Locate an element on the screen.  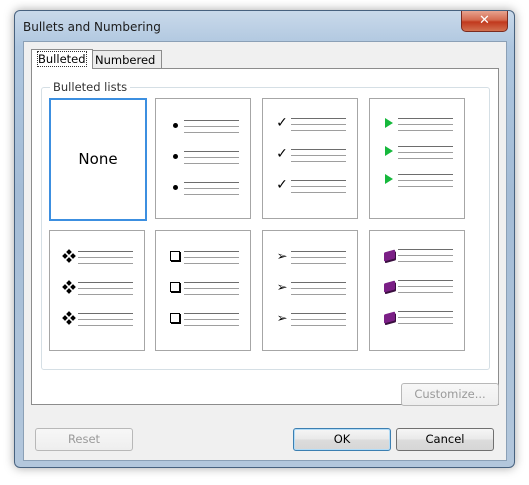
bullet-style-book is located at coordinates (417, 290).